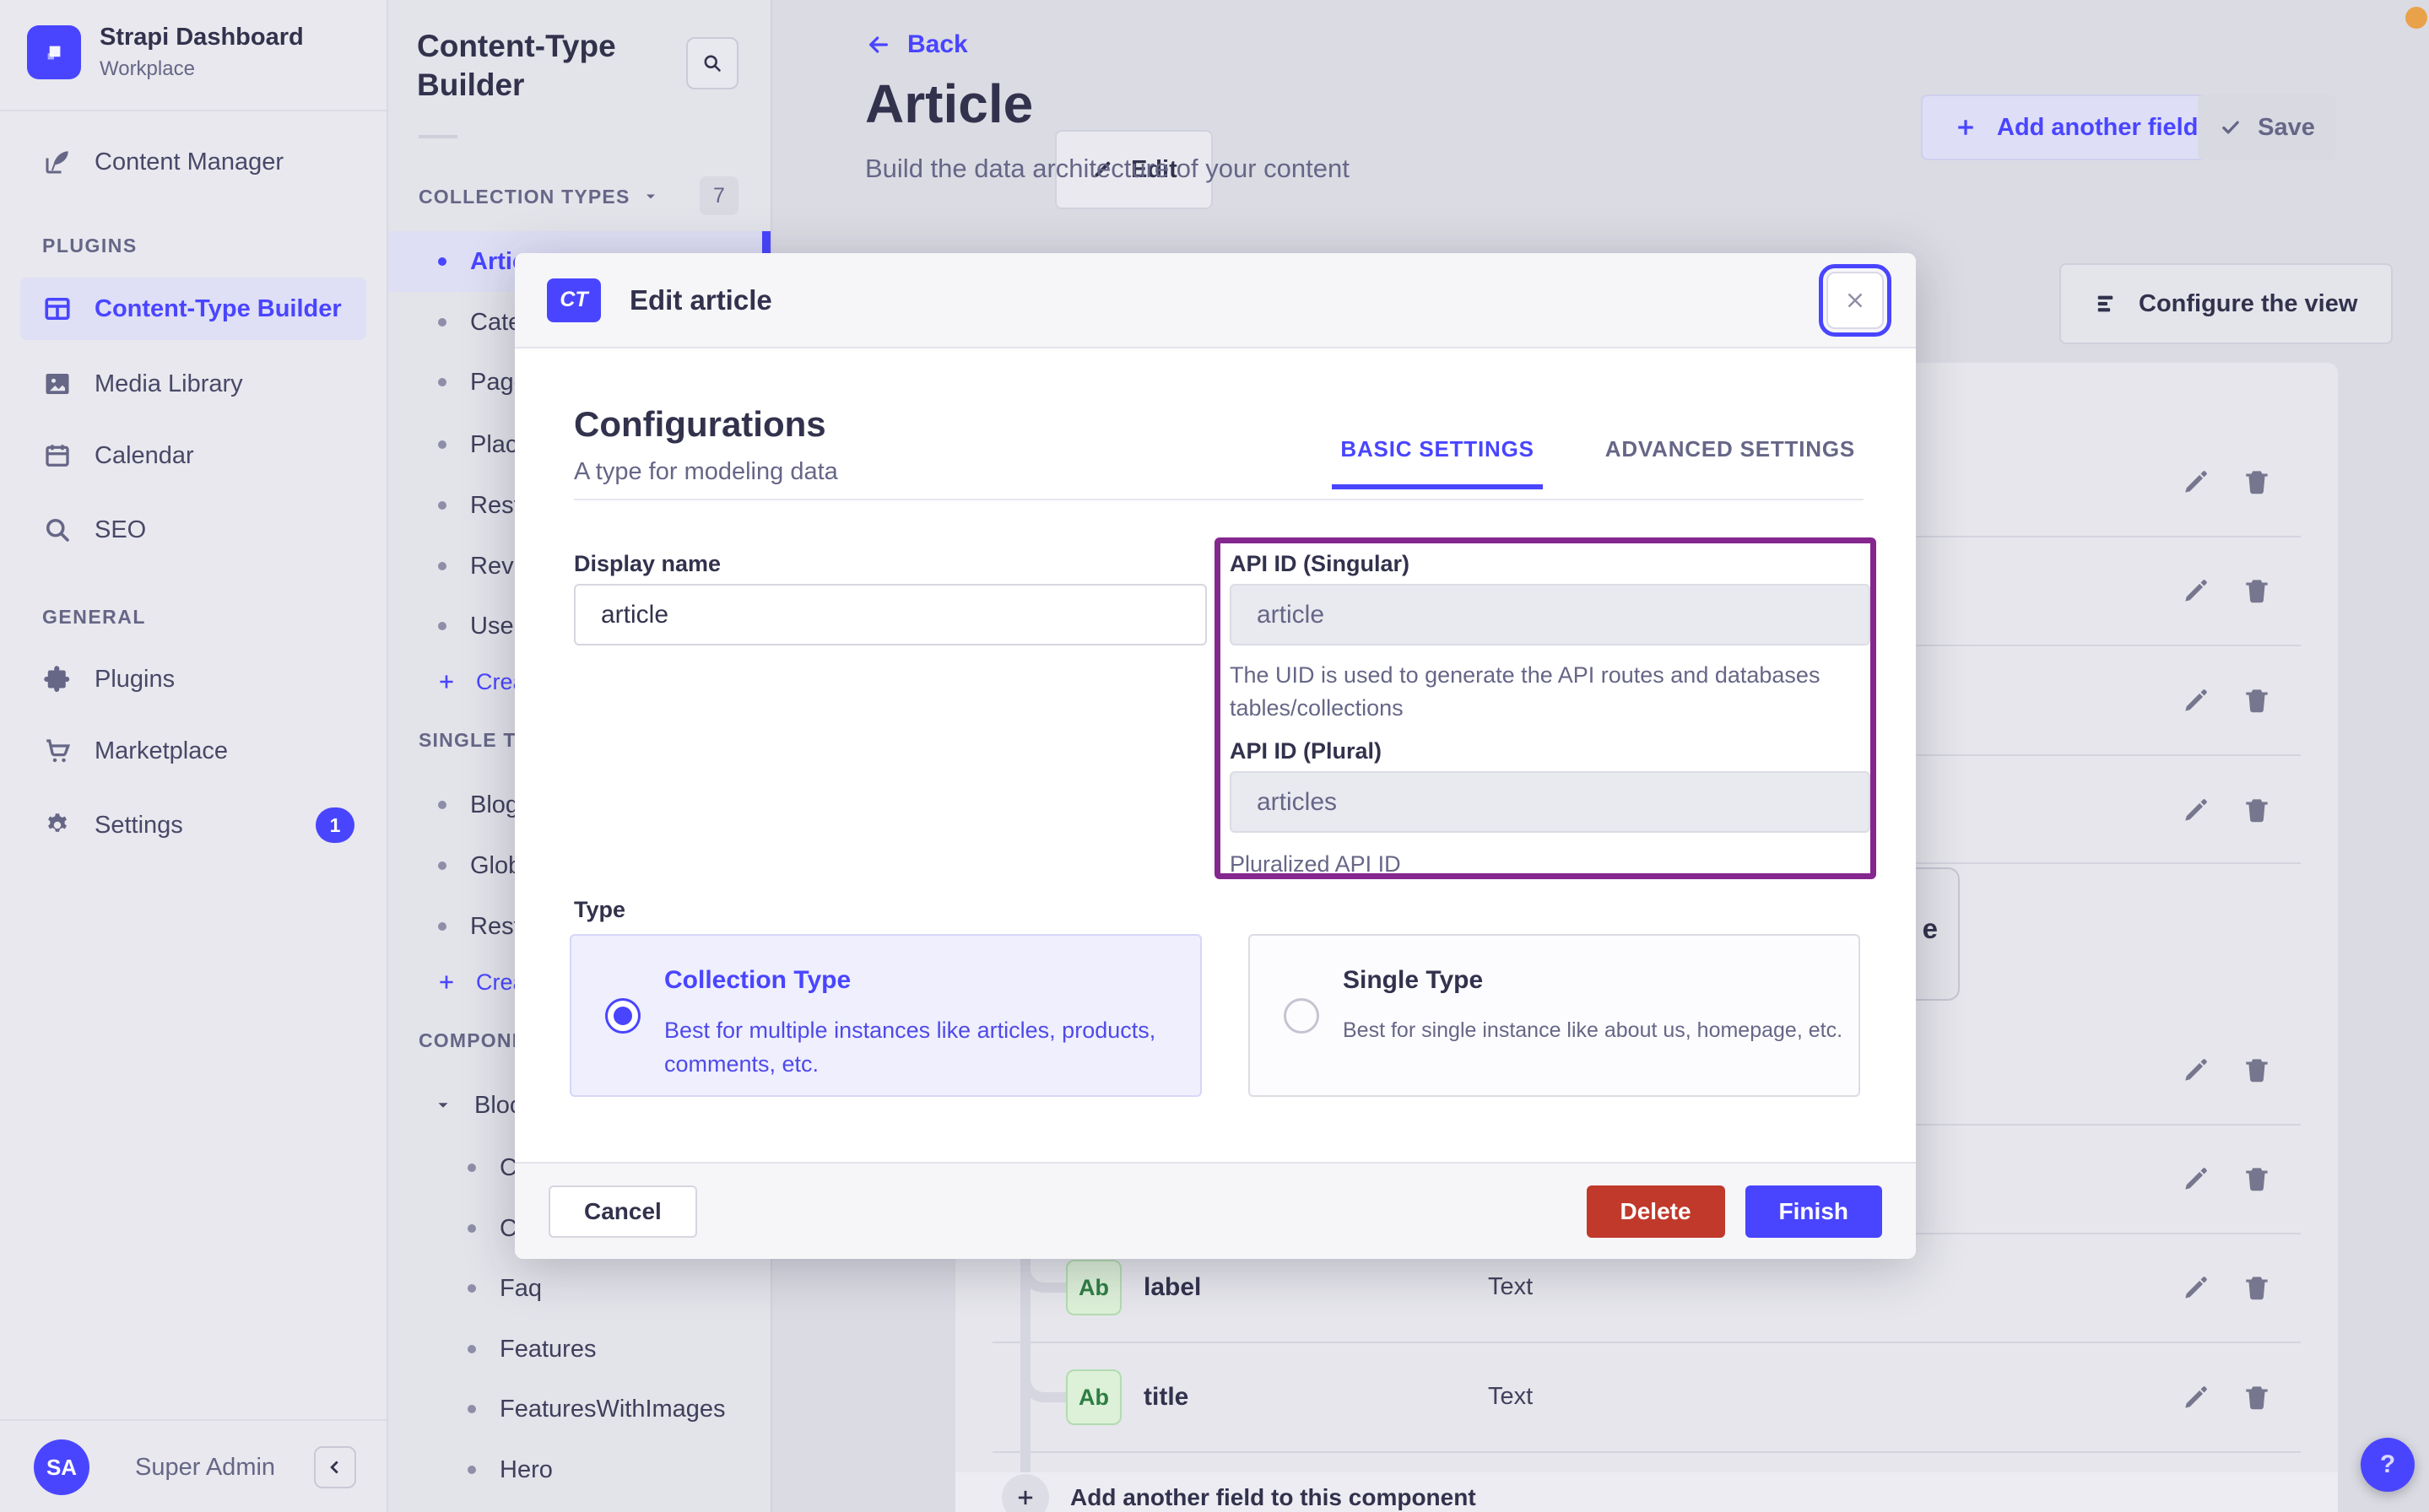 This screenshot has width=2429, height=1512. I want to click on text-field-type-badge: Ab, so click(1094, 1397).